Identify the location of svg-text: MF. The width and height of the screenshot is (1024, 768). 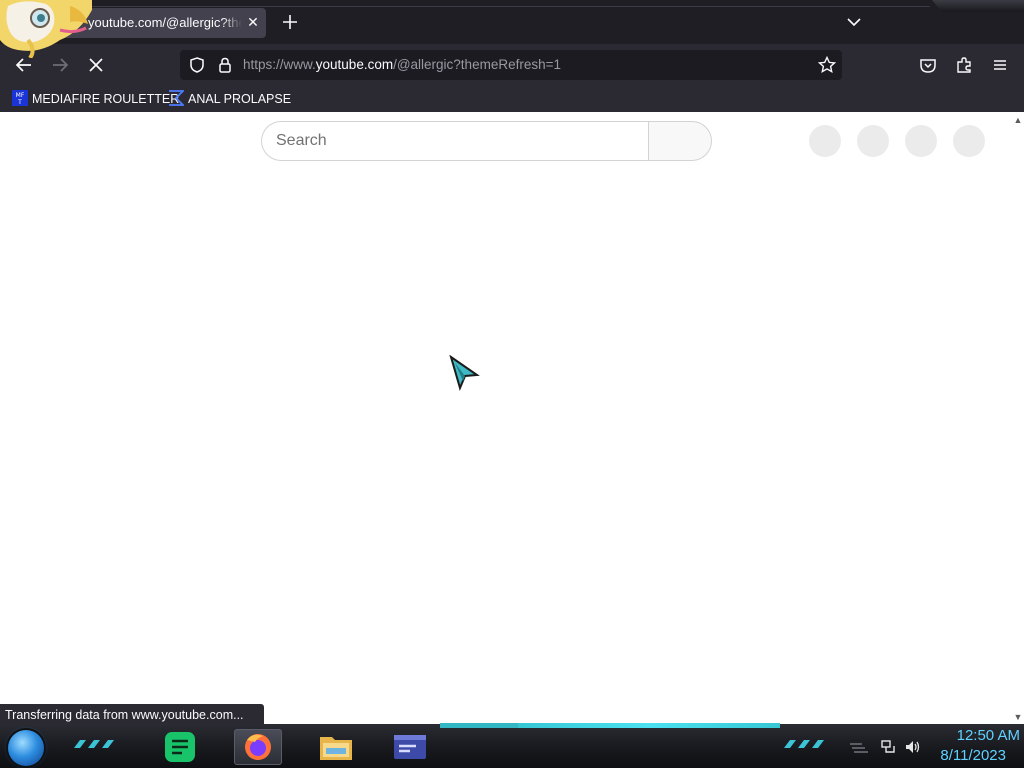
(20, 95).